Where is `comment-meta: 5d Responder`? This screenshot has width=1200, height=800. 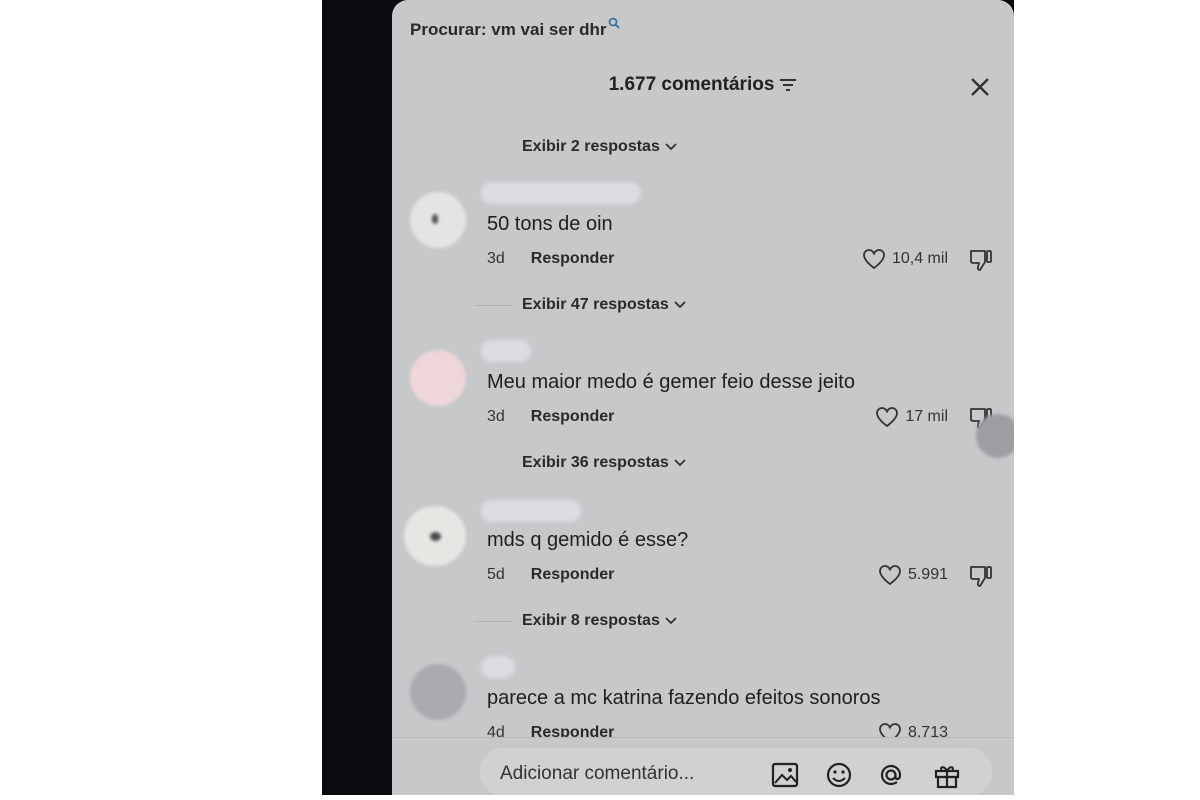 comment-meta: 5d Responder is located at coordinates (550, 575).